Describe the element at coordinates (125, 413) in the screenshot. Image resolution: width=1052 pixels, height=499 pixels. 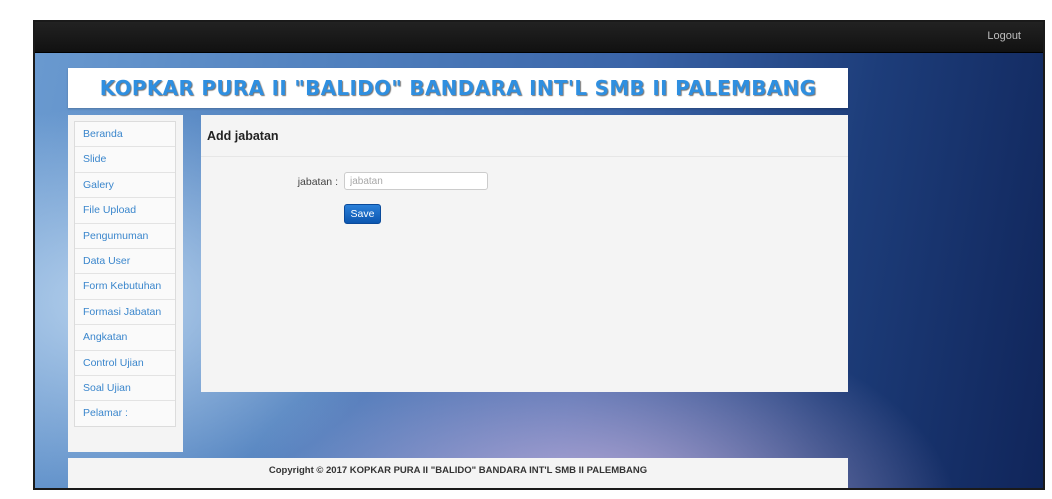
I see `sidebar-item-pelamar: Pelamar :` at that location.